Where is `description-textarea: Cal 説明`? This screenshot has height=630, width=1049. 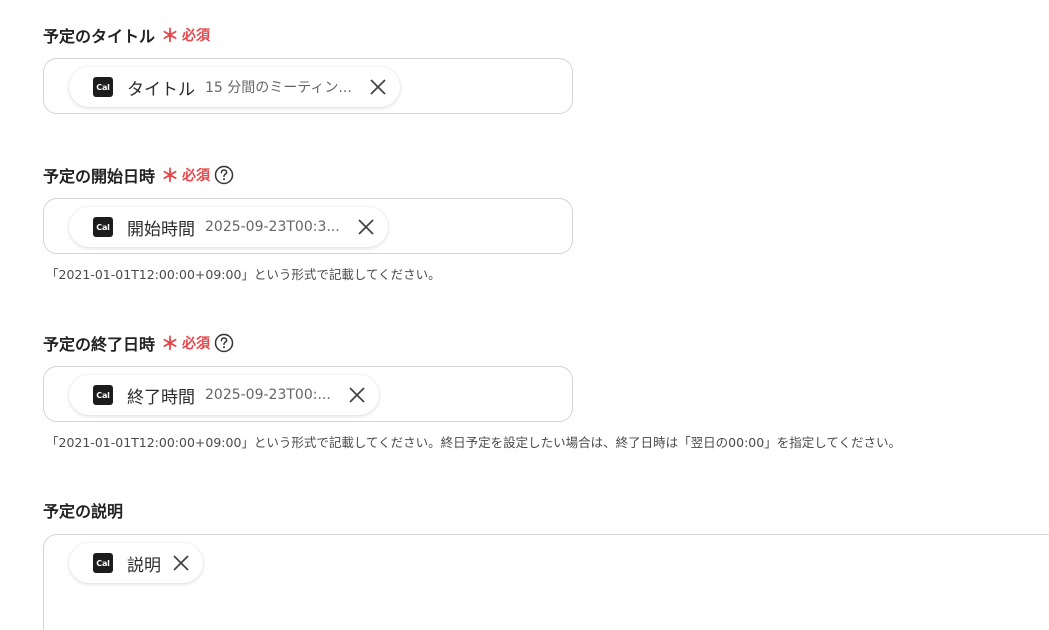
description-textarea: Cal 説明 is located at coordinates (546, 582).